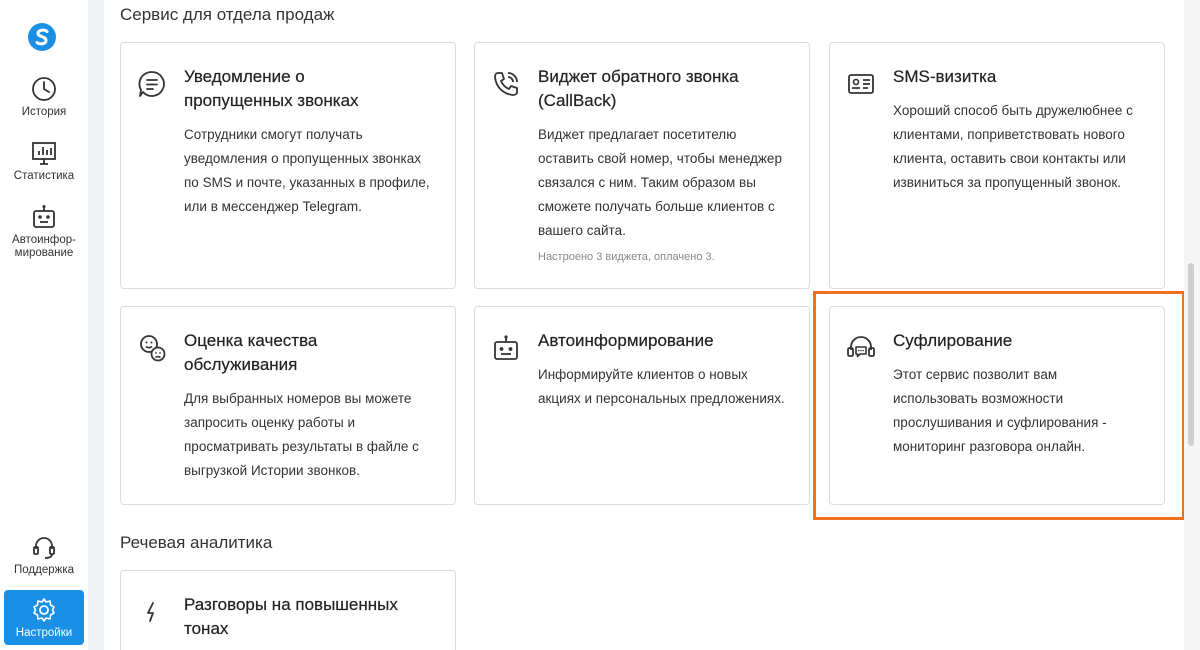  What do you see at coordinates (44, 153) in the screenshot?
I see `chart-icon` at bounding box center [44, 153].